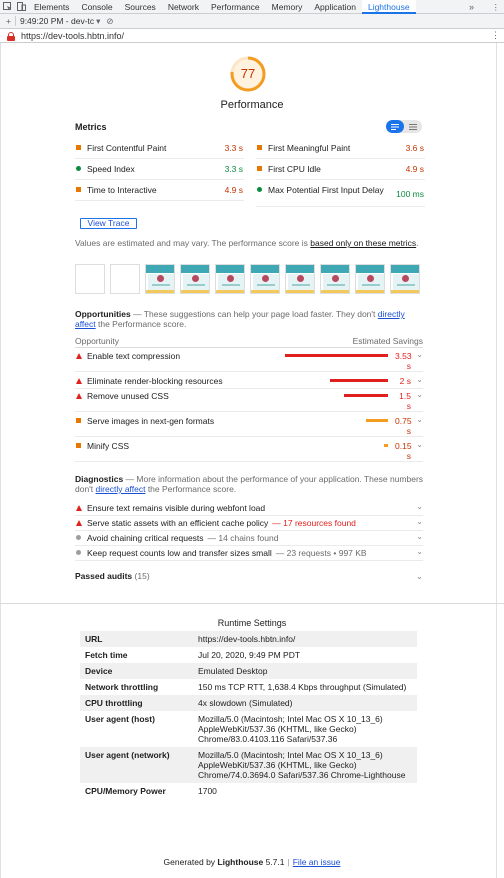 The height and width of the screenshot is (878, 504). Describe the element at coordinates (142, 576) in the screenshot. I see `passed-audits-count: (15)` at that location.